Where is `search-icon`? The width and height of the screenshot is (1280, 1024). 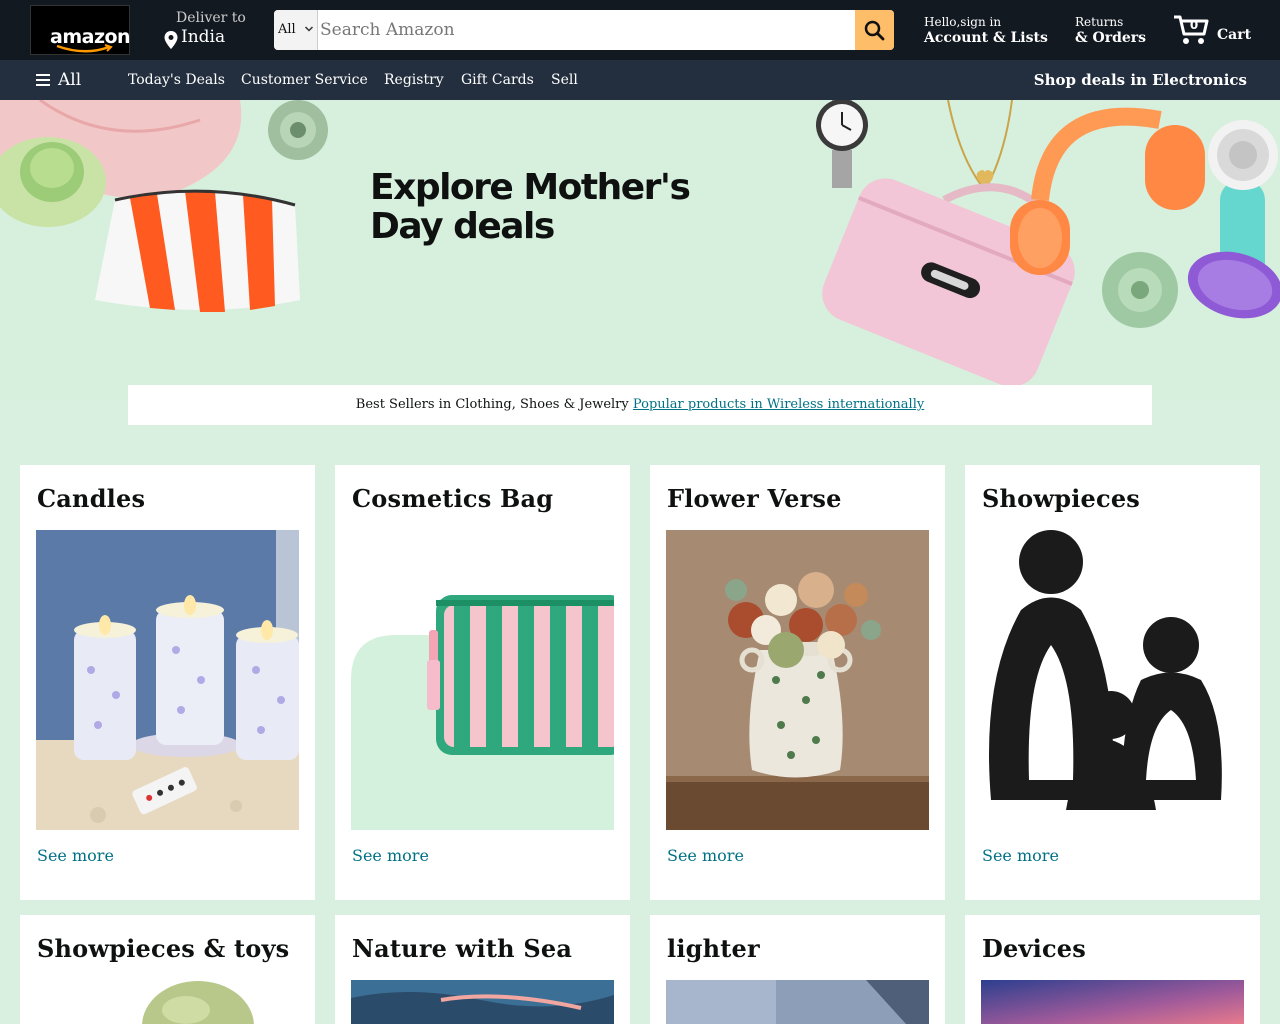
search-icon is located at coordinates (874, 30).